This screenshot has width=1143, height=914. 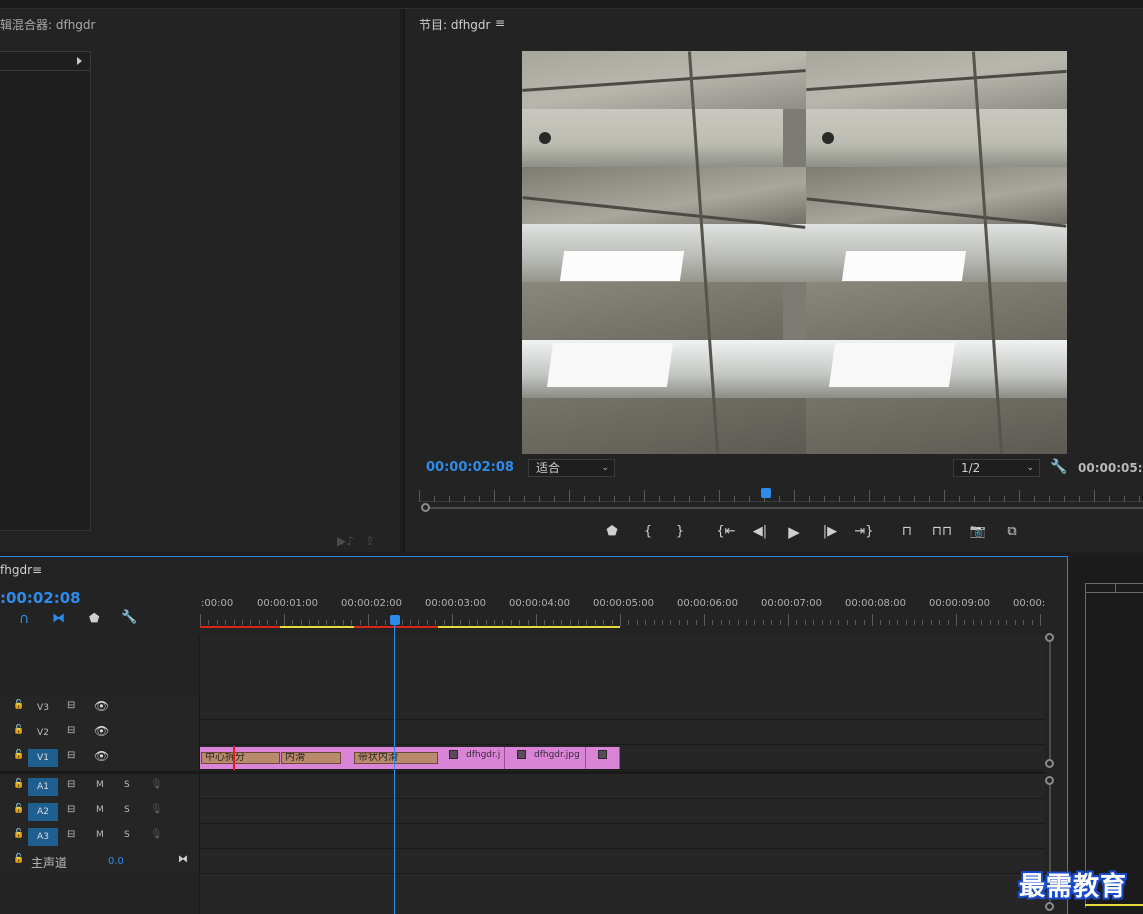 What do you see at coordinates (43, 733) in the screenshot?
I see `track-target-label: V2` at bounding box center [43, 733].